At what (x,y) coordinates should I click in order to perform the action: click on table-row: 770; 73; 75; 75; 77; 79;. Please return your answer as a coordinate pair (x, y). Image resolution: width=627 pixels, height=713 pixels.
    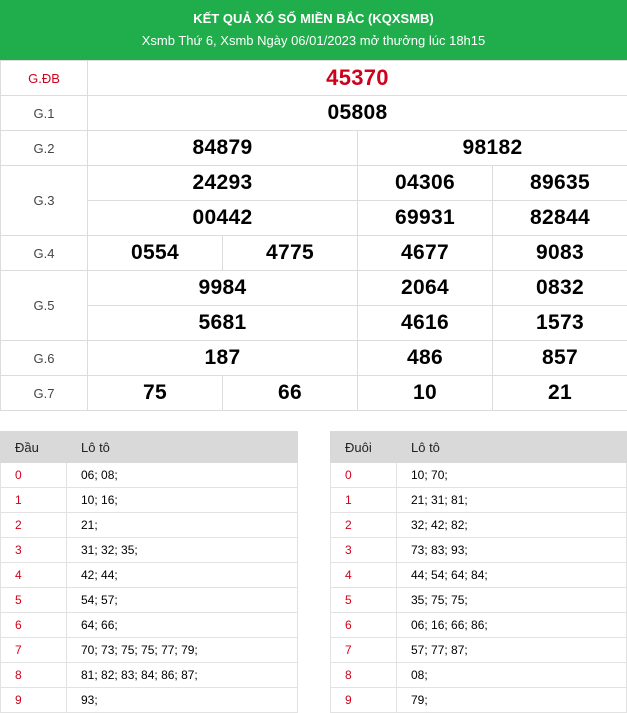
    Looking at the image, I should click on (149, 650).